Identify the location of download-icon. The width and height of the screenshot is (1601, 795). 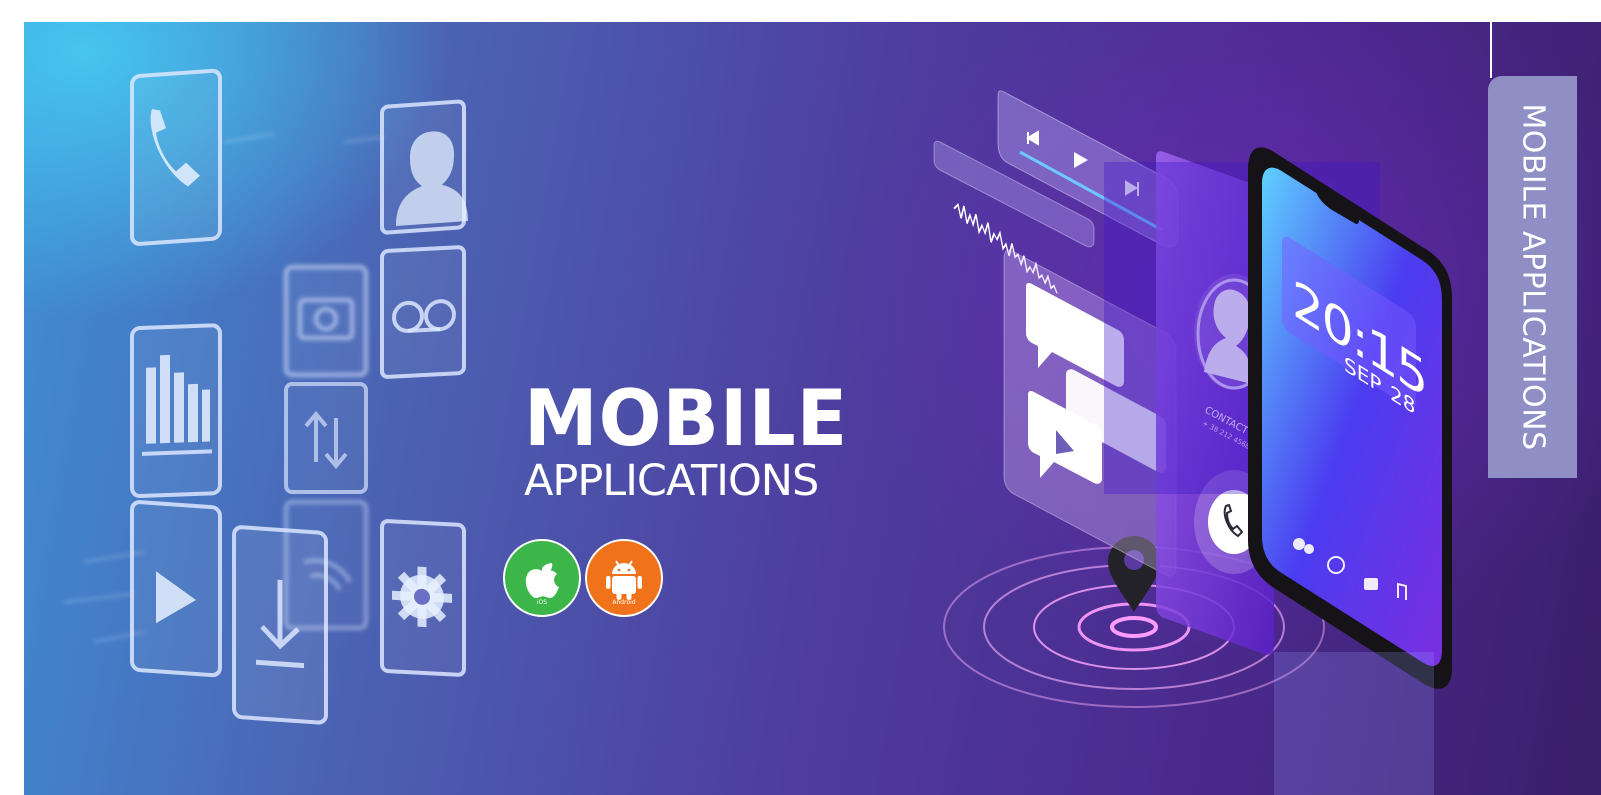
(280, 625).